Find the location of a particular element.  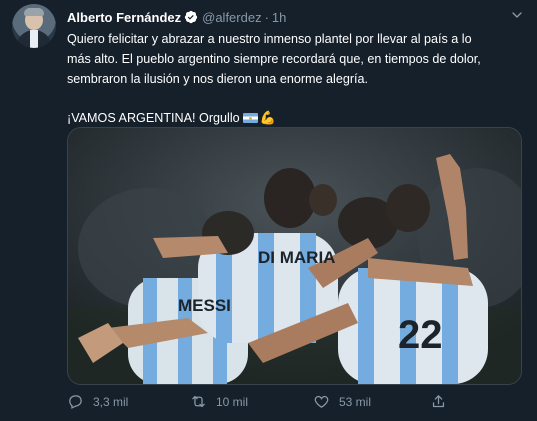

chevron-down-icon is located at coordinates (517, 15).